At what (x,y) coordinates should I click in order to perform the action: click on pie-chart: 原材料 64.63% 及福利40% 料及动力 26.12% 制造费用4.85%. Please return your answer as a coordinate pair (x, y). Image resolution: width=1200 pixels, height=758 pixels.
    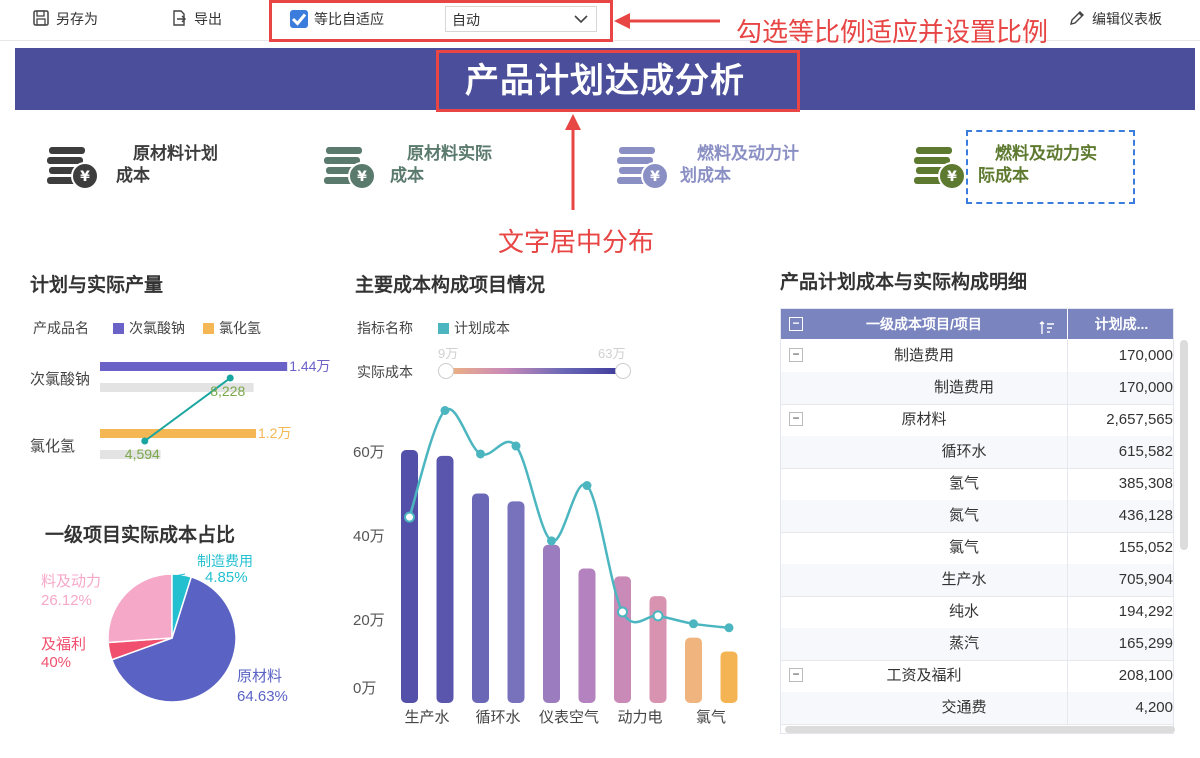
    Looking at the image, I should click on (164, 629).